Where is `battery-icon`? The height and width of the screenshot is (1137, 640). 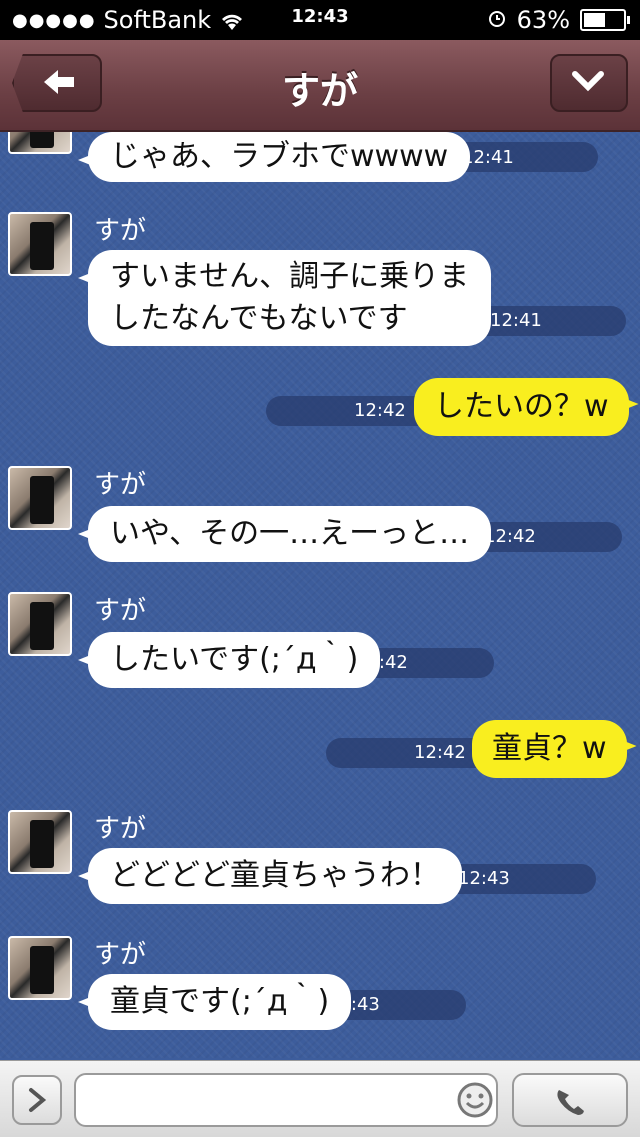
battery-icon is located at coordinates (605, 20).